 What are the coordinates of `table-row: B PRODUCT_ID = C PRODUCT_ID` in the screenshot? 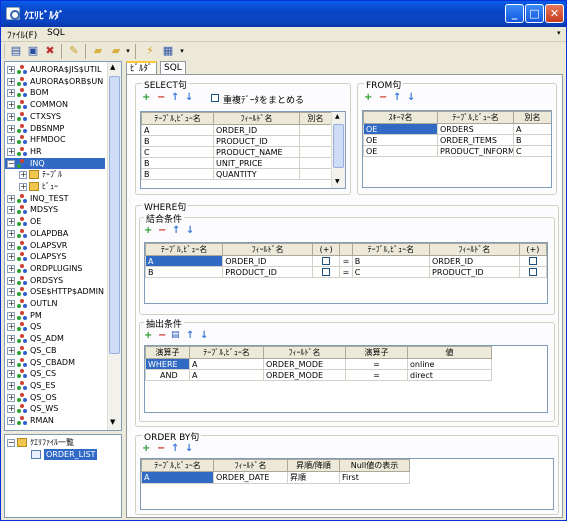 It's located at (346, 272).